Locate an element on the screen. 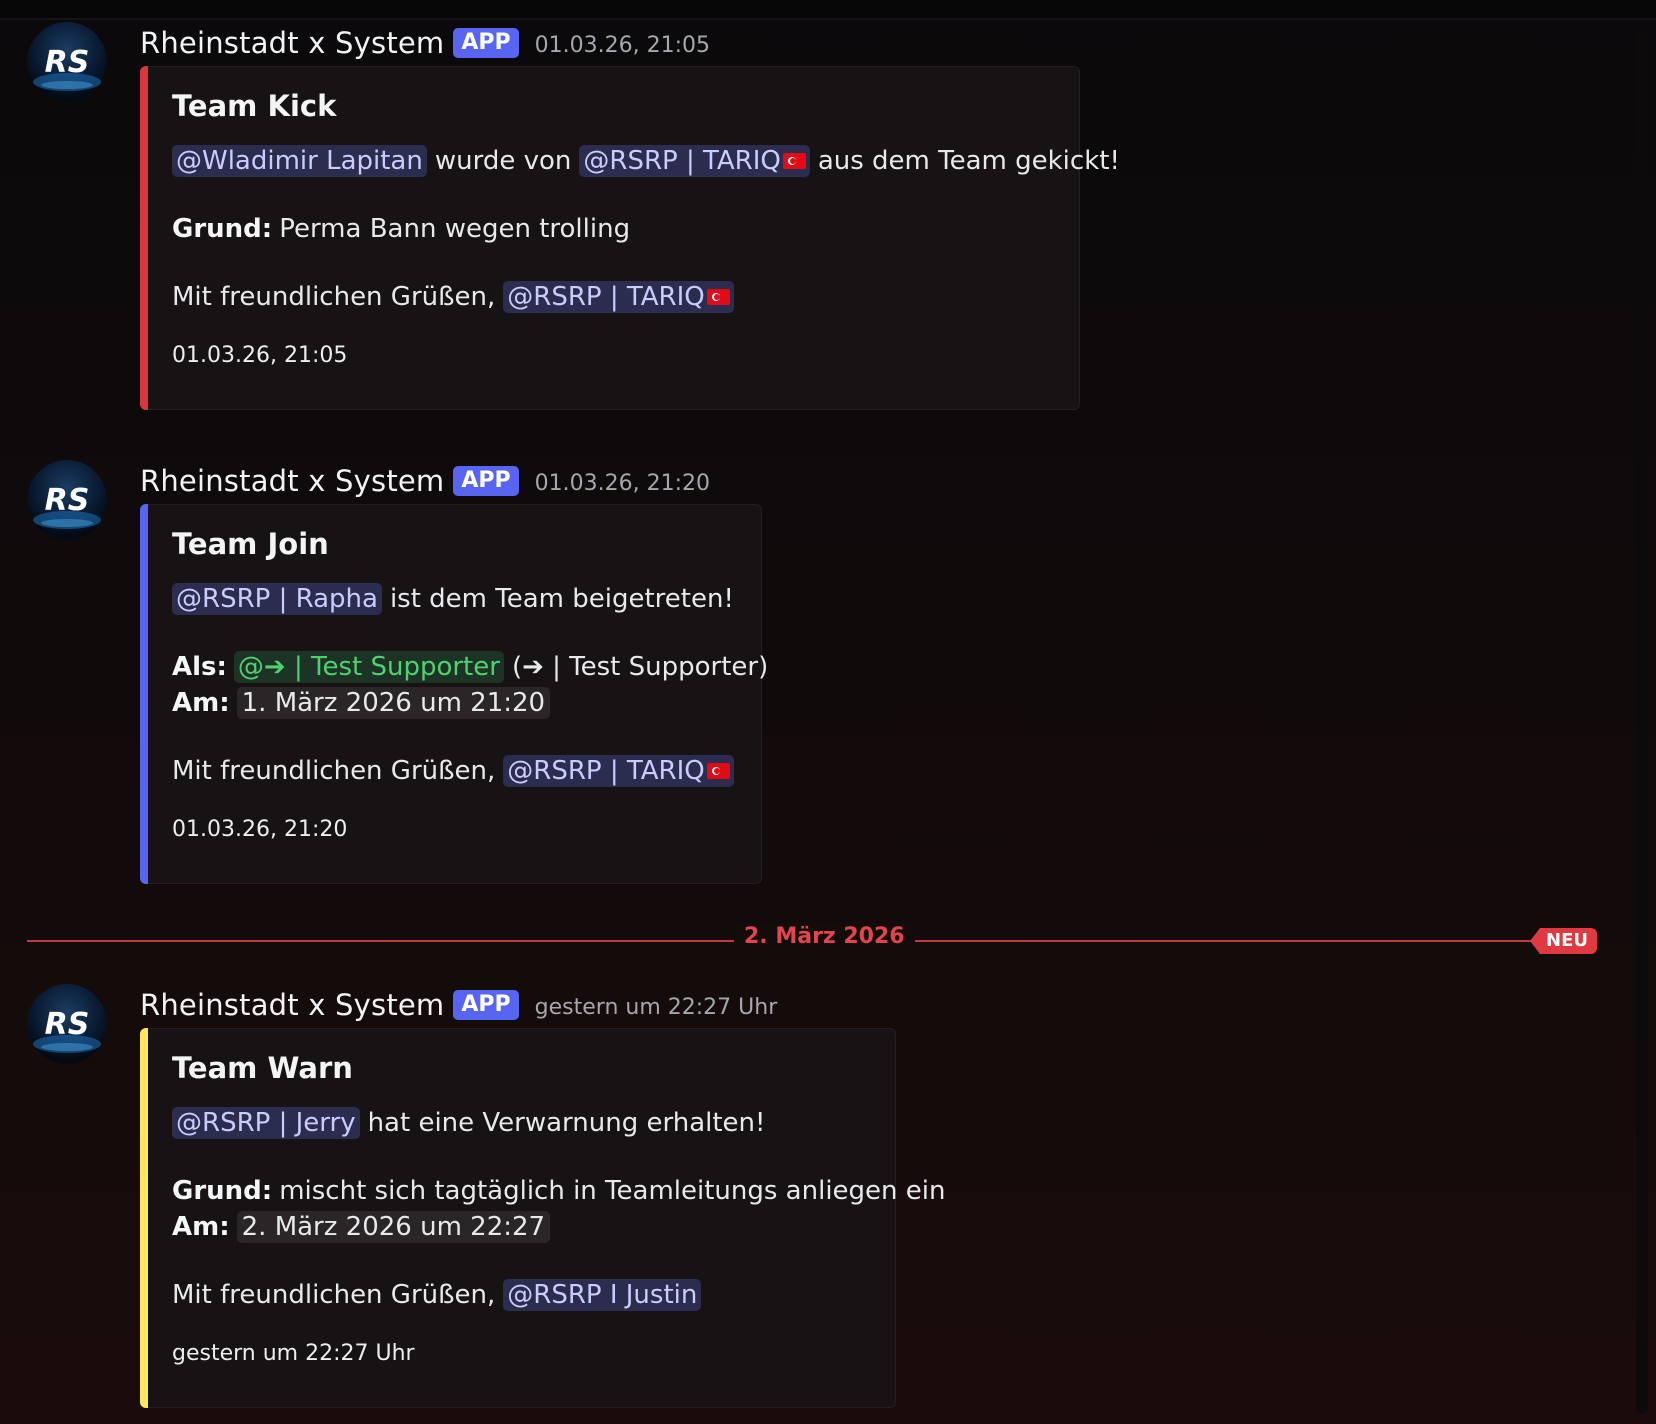  user-mention: @RSRP | Rapha is located at coordinates (277, 599).